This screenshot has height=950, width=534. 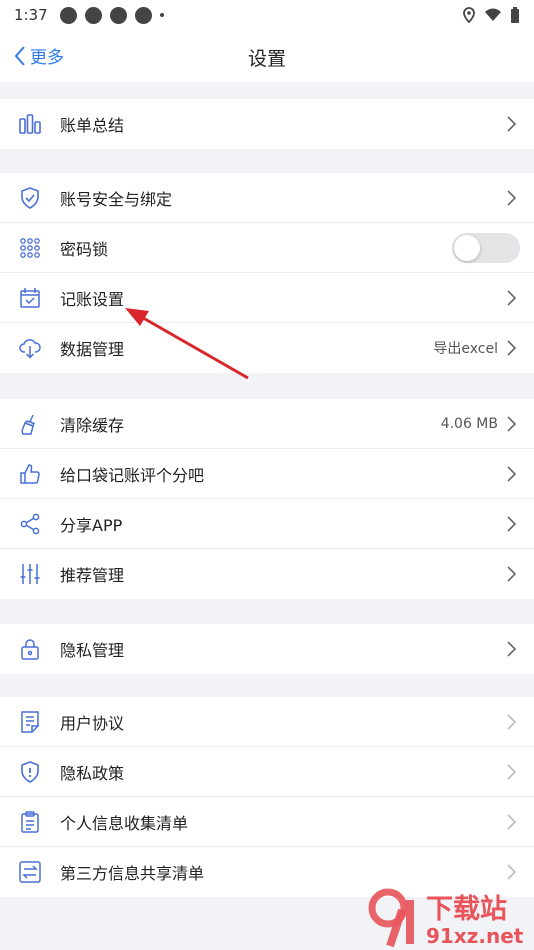 I want to click on cache-size-value: 4.06 MB, so click(x=469, y=423).